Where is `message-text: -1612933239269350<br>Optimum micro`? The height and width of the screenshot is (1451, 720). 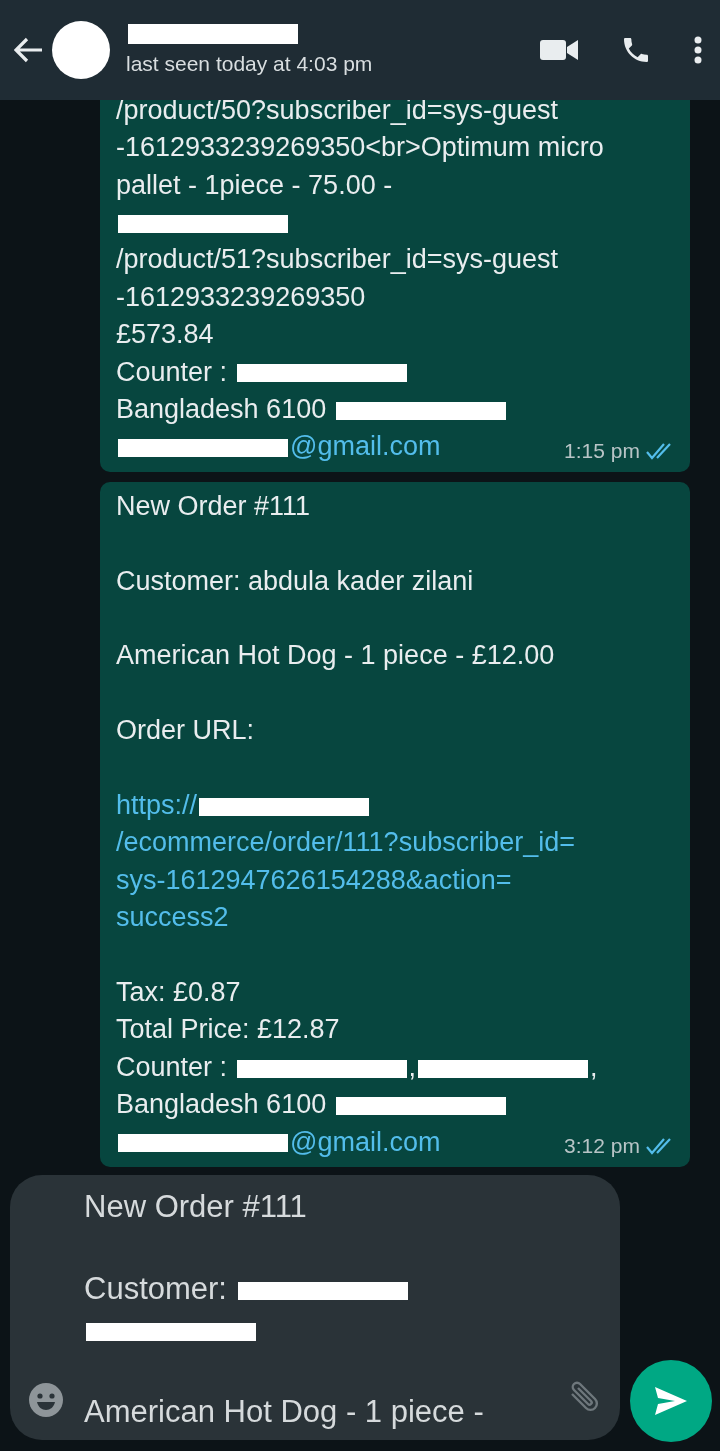 message-text: -1612933239269350<br>Optimum micro is located at coordinates (360, 147).